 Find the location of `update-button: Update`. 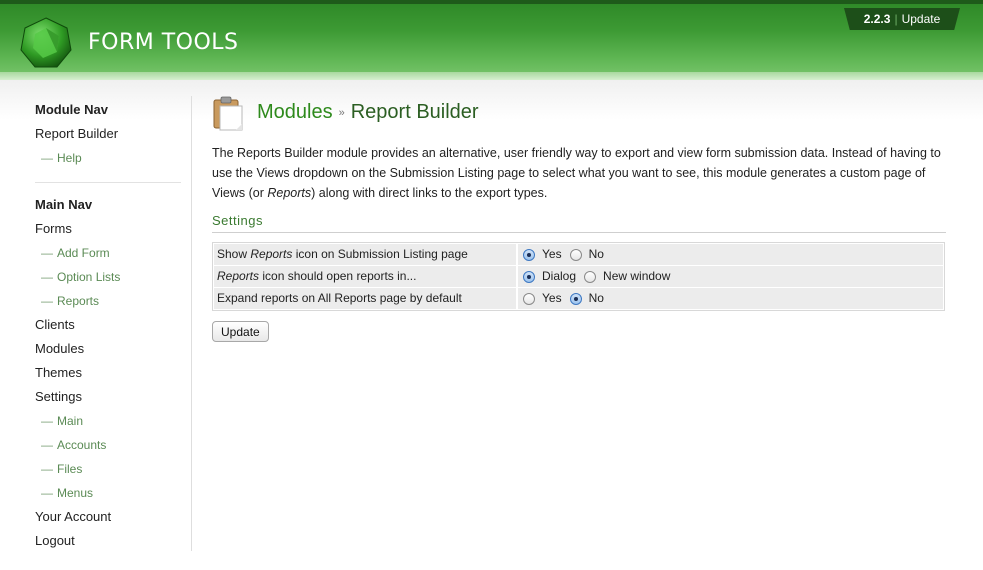

update-button: Update is located at coordinates (240, 331).